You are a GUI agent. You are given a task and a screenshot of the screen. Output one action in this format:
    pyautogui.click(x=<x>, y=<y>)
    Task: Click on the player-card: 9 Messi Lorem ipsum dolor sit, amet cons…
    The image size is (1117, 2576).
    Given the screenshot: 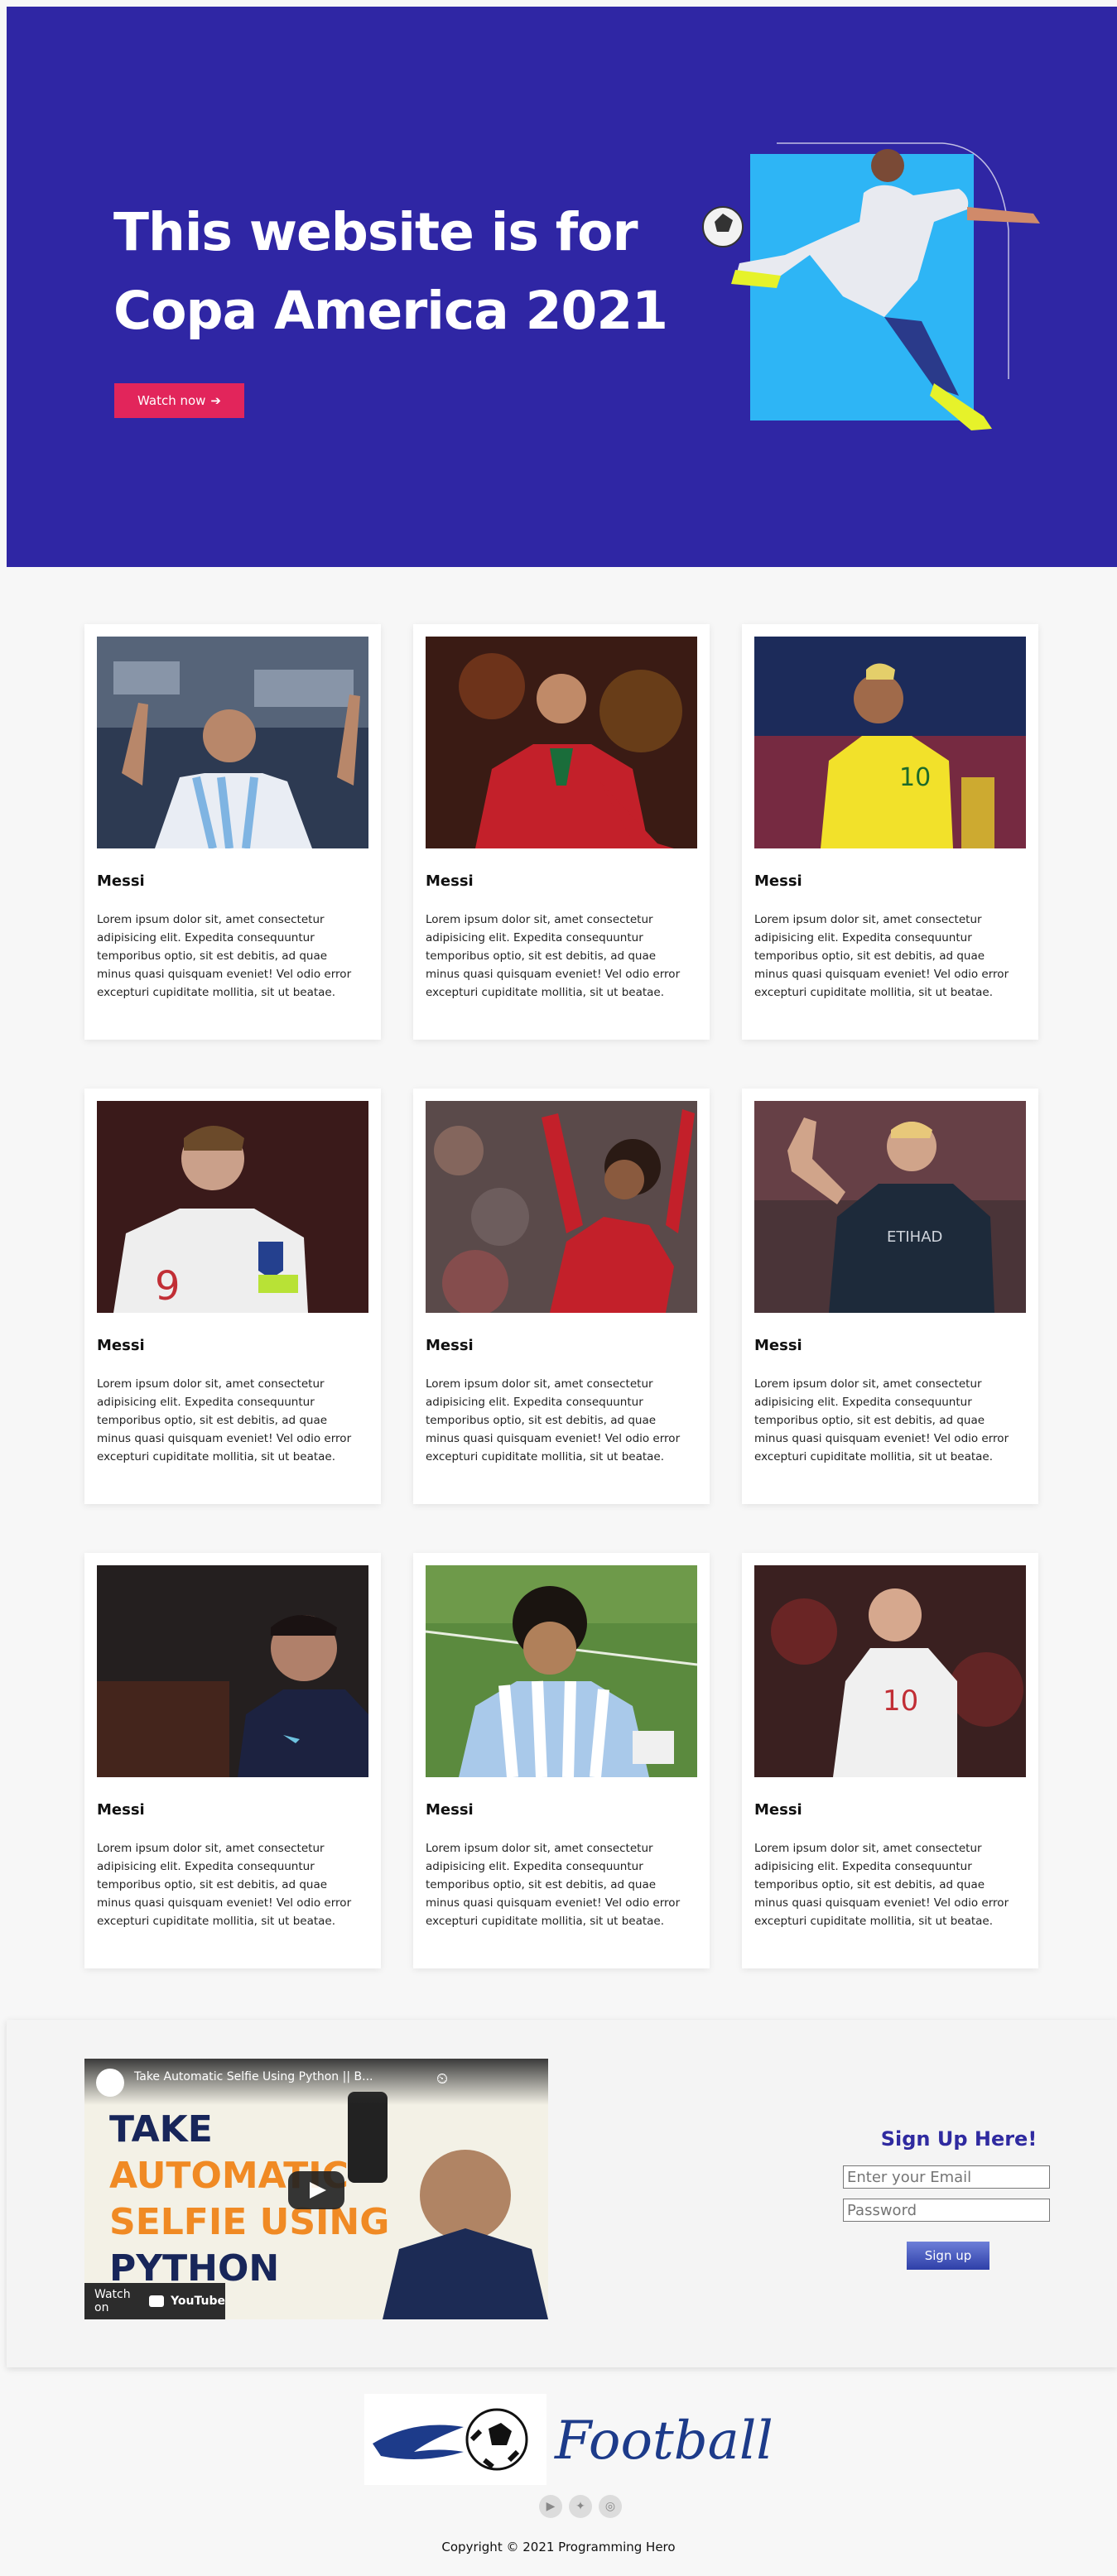 What is the action you would take?
    pyautogui.click(x=232, y=1296)
    